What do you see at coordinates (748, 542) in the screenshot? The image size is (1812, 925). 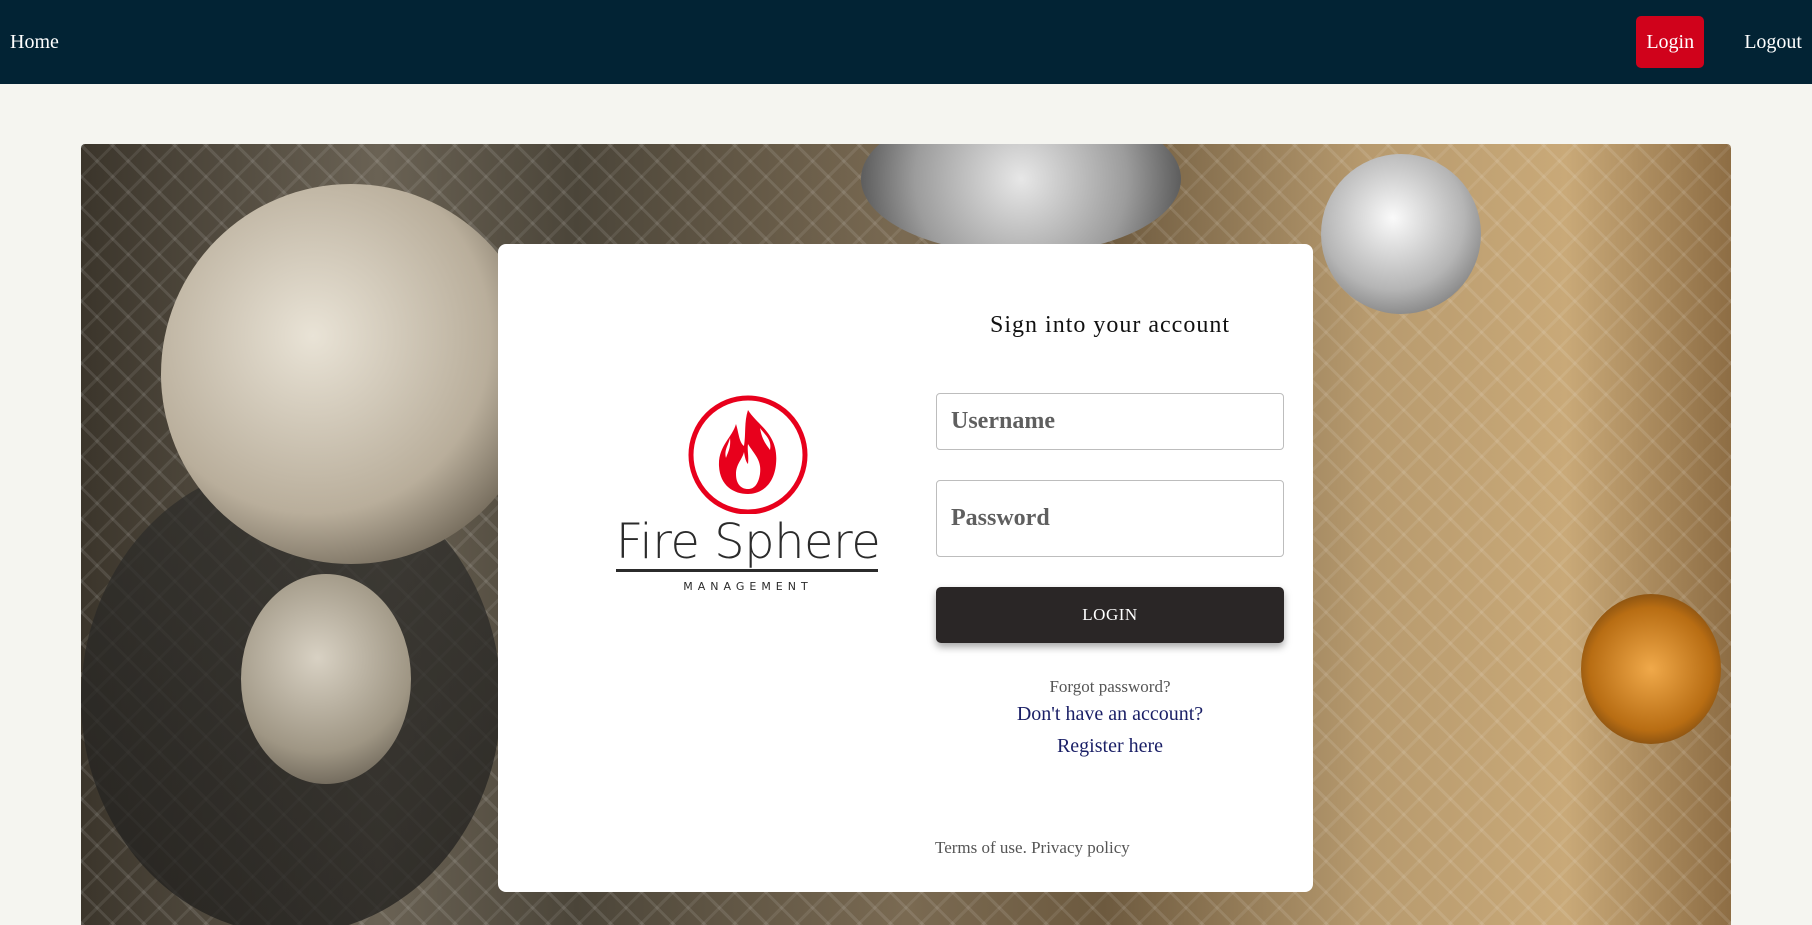 I see `logo-name-text: Fire Sphere` at bounding box center [748, 542].